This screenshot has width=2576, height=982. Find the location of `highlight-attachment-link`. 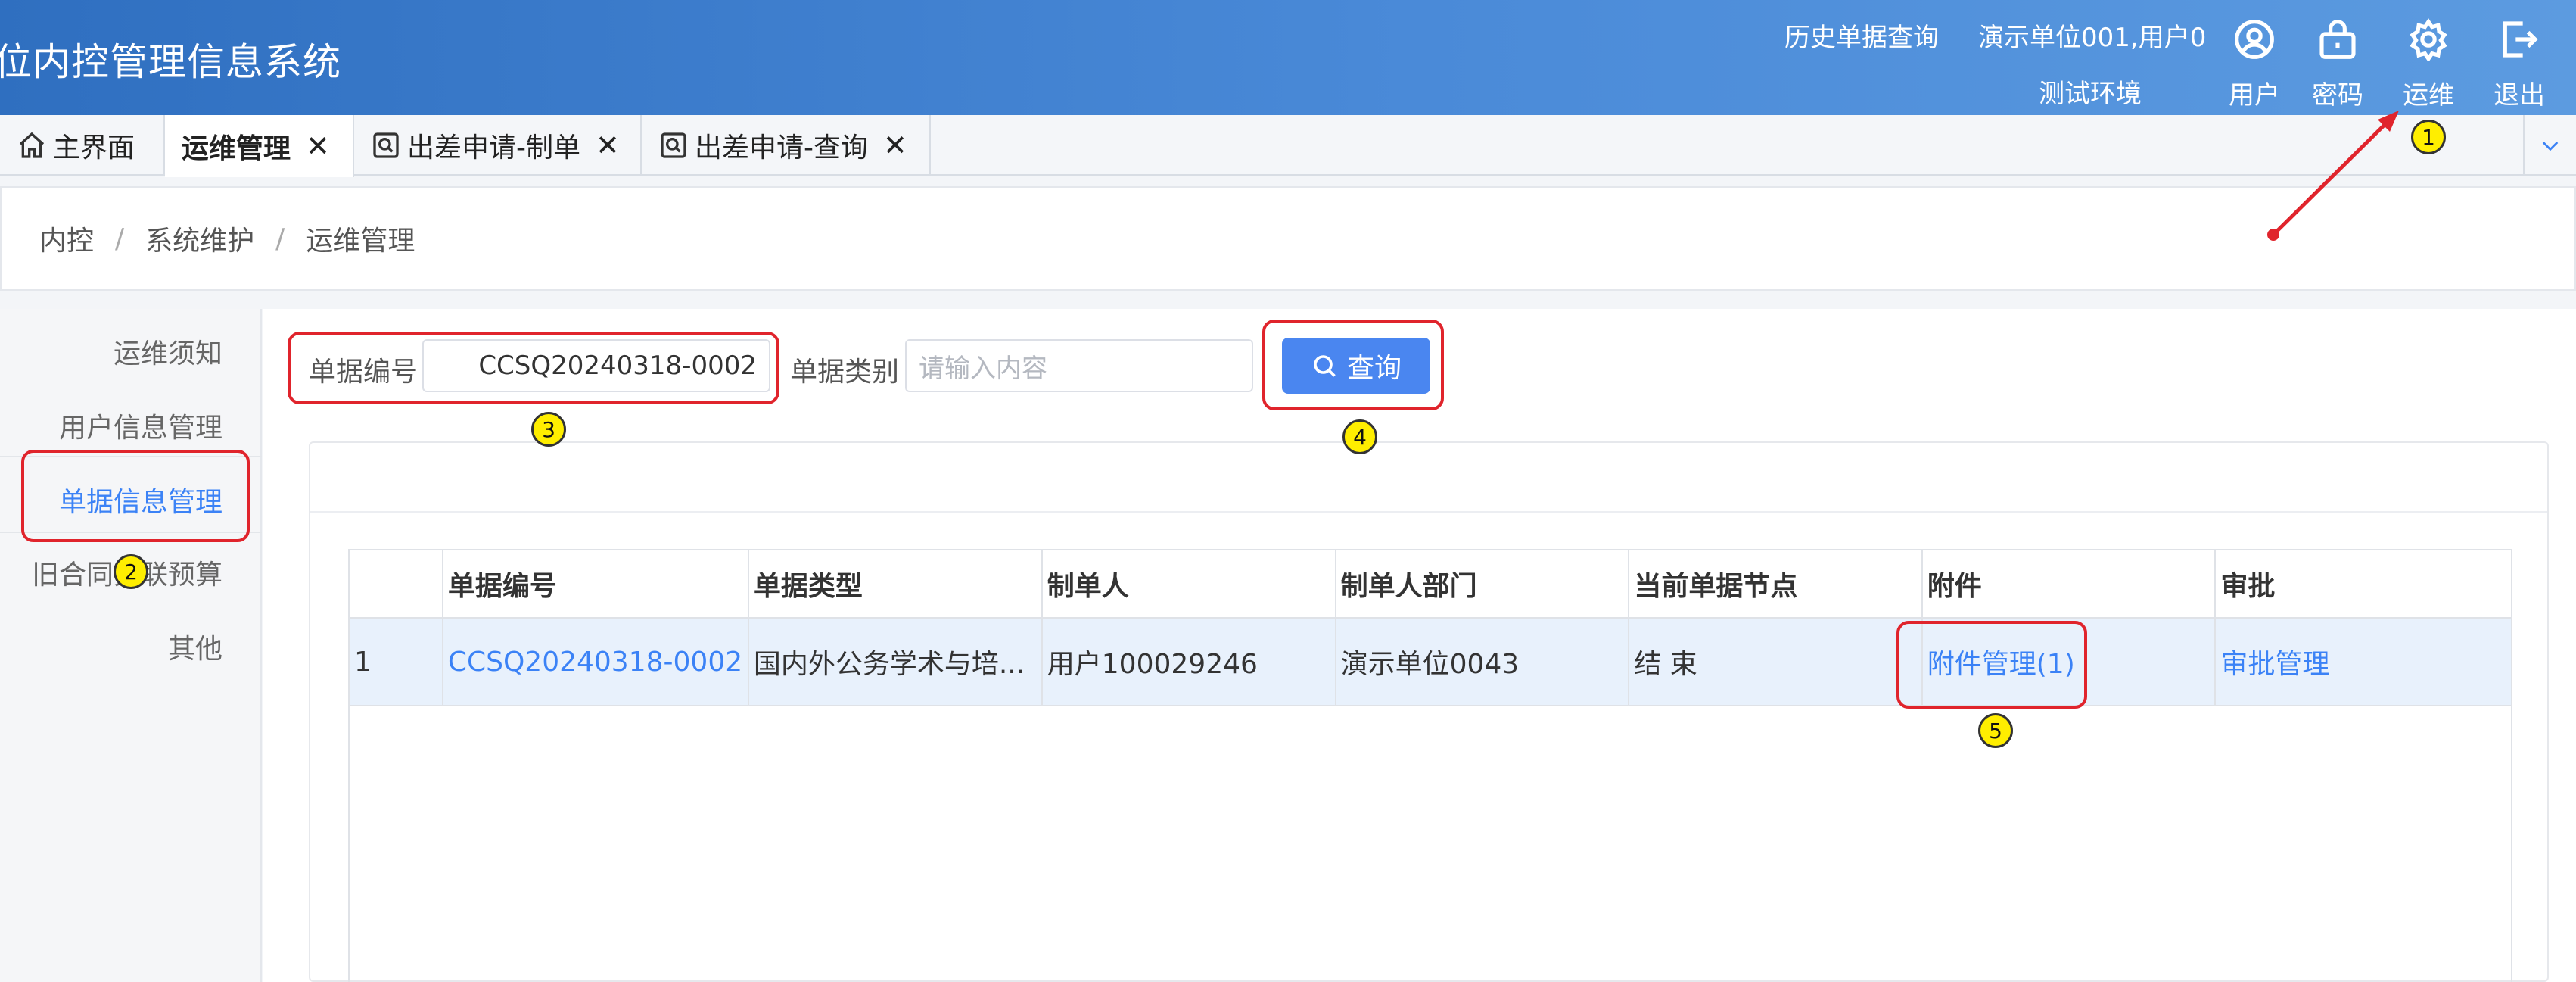

highlight-attachment-link is located at coordinates (1991, 665).